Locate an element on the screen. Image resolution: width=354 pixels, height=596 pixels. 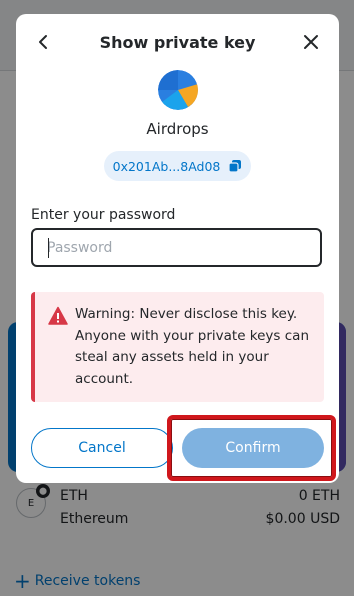
text-caret is located at coordinates (48, 248).